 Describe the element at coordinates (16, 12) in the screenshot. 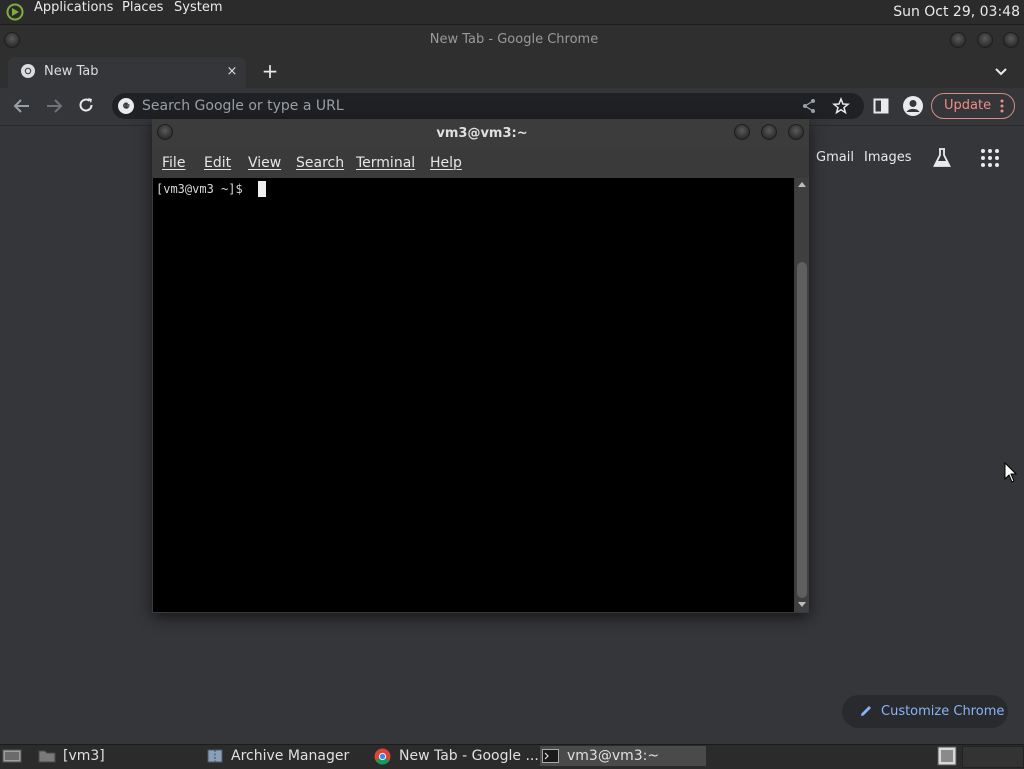

I see `distro-logo-icon` at that location.